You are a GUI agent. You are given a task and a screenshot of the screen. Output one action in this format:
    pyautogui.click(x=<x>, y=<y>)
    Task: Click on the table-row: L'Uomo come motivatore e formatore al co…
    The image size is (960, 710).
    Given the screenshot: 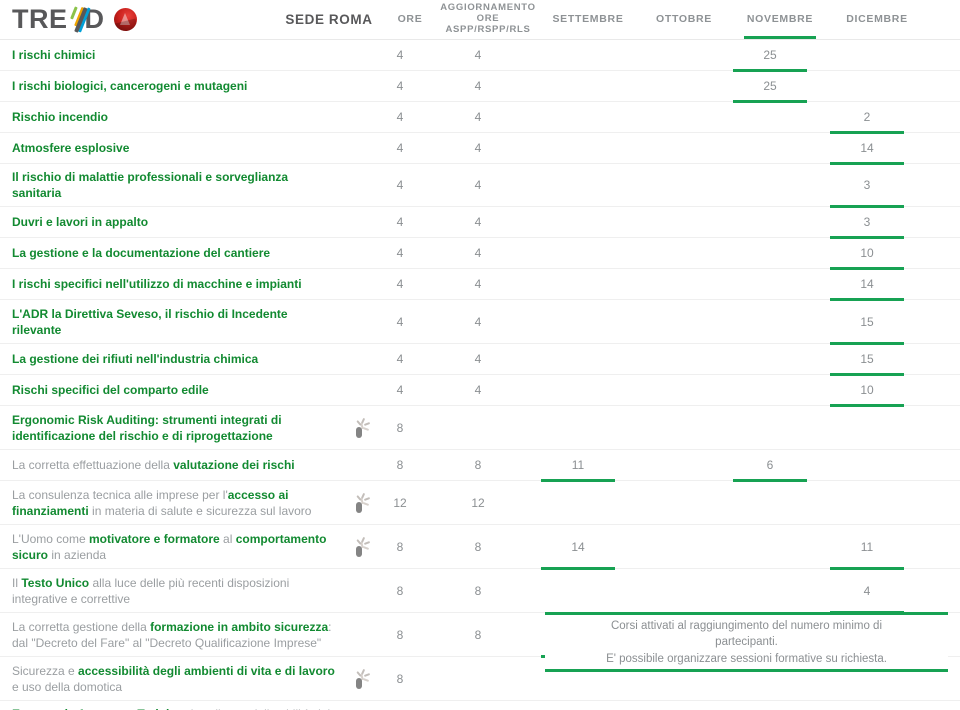 What is the action you would take?
    pyautogui.click(x=480, y=548)
    